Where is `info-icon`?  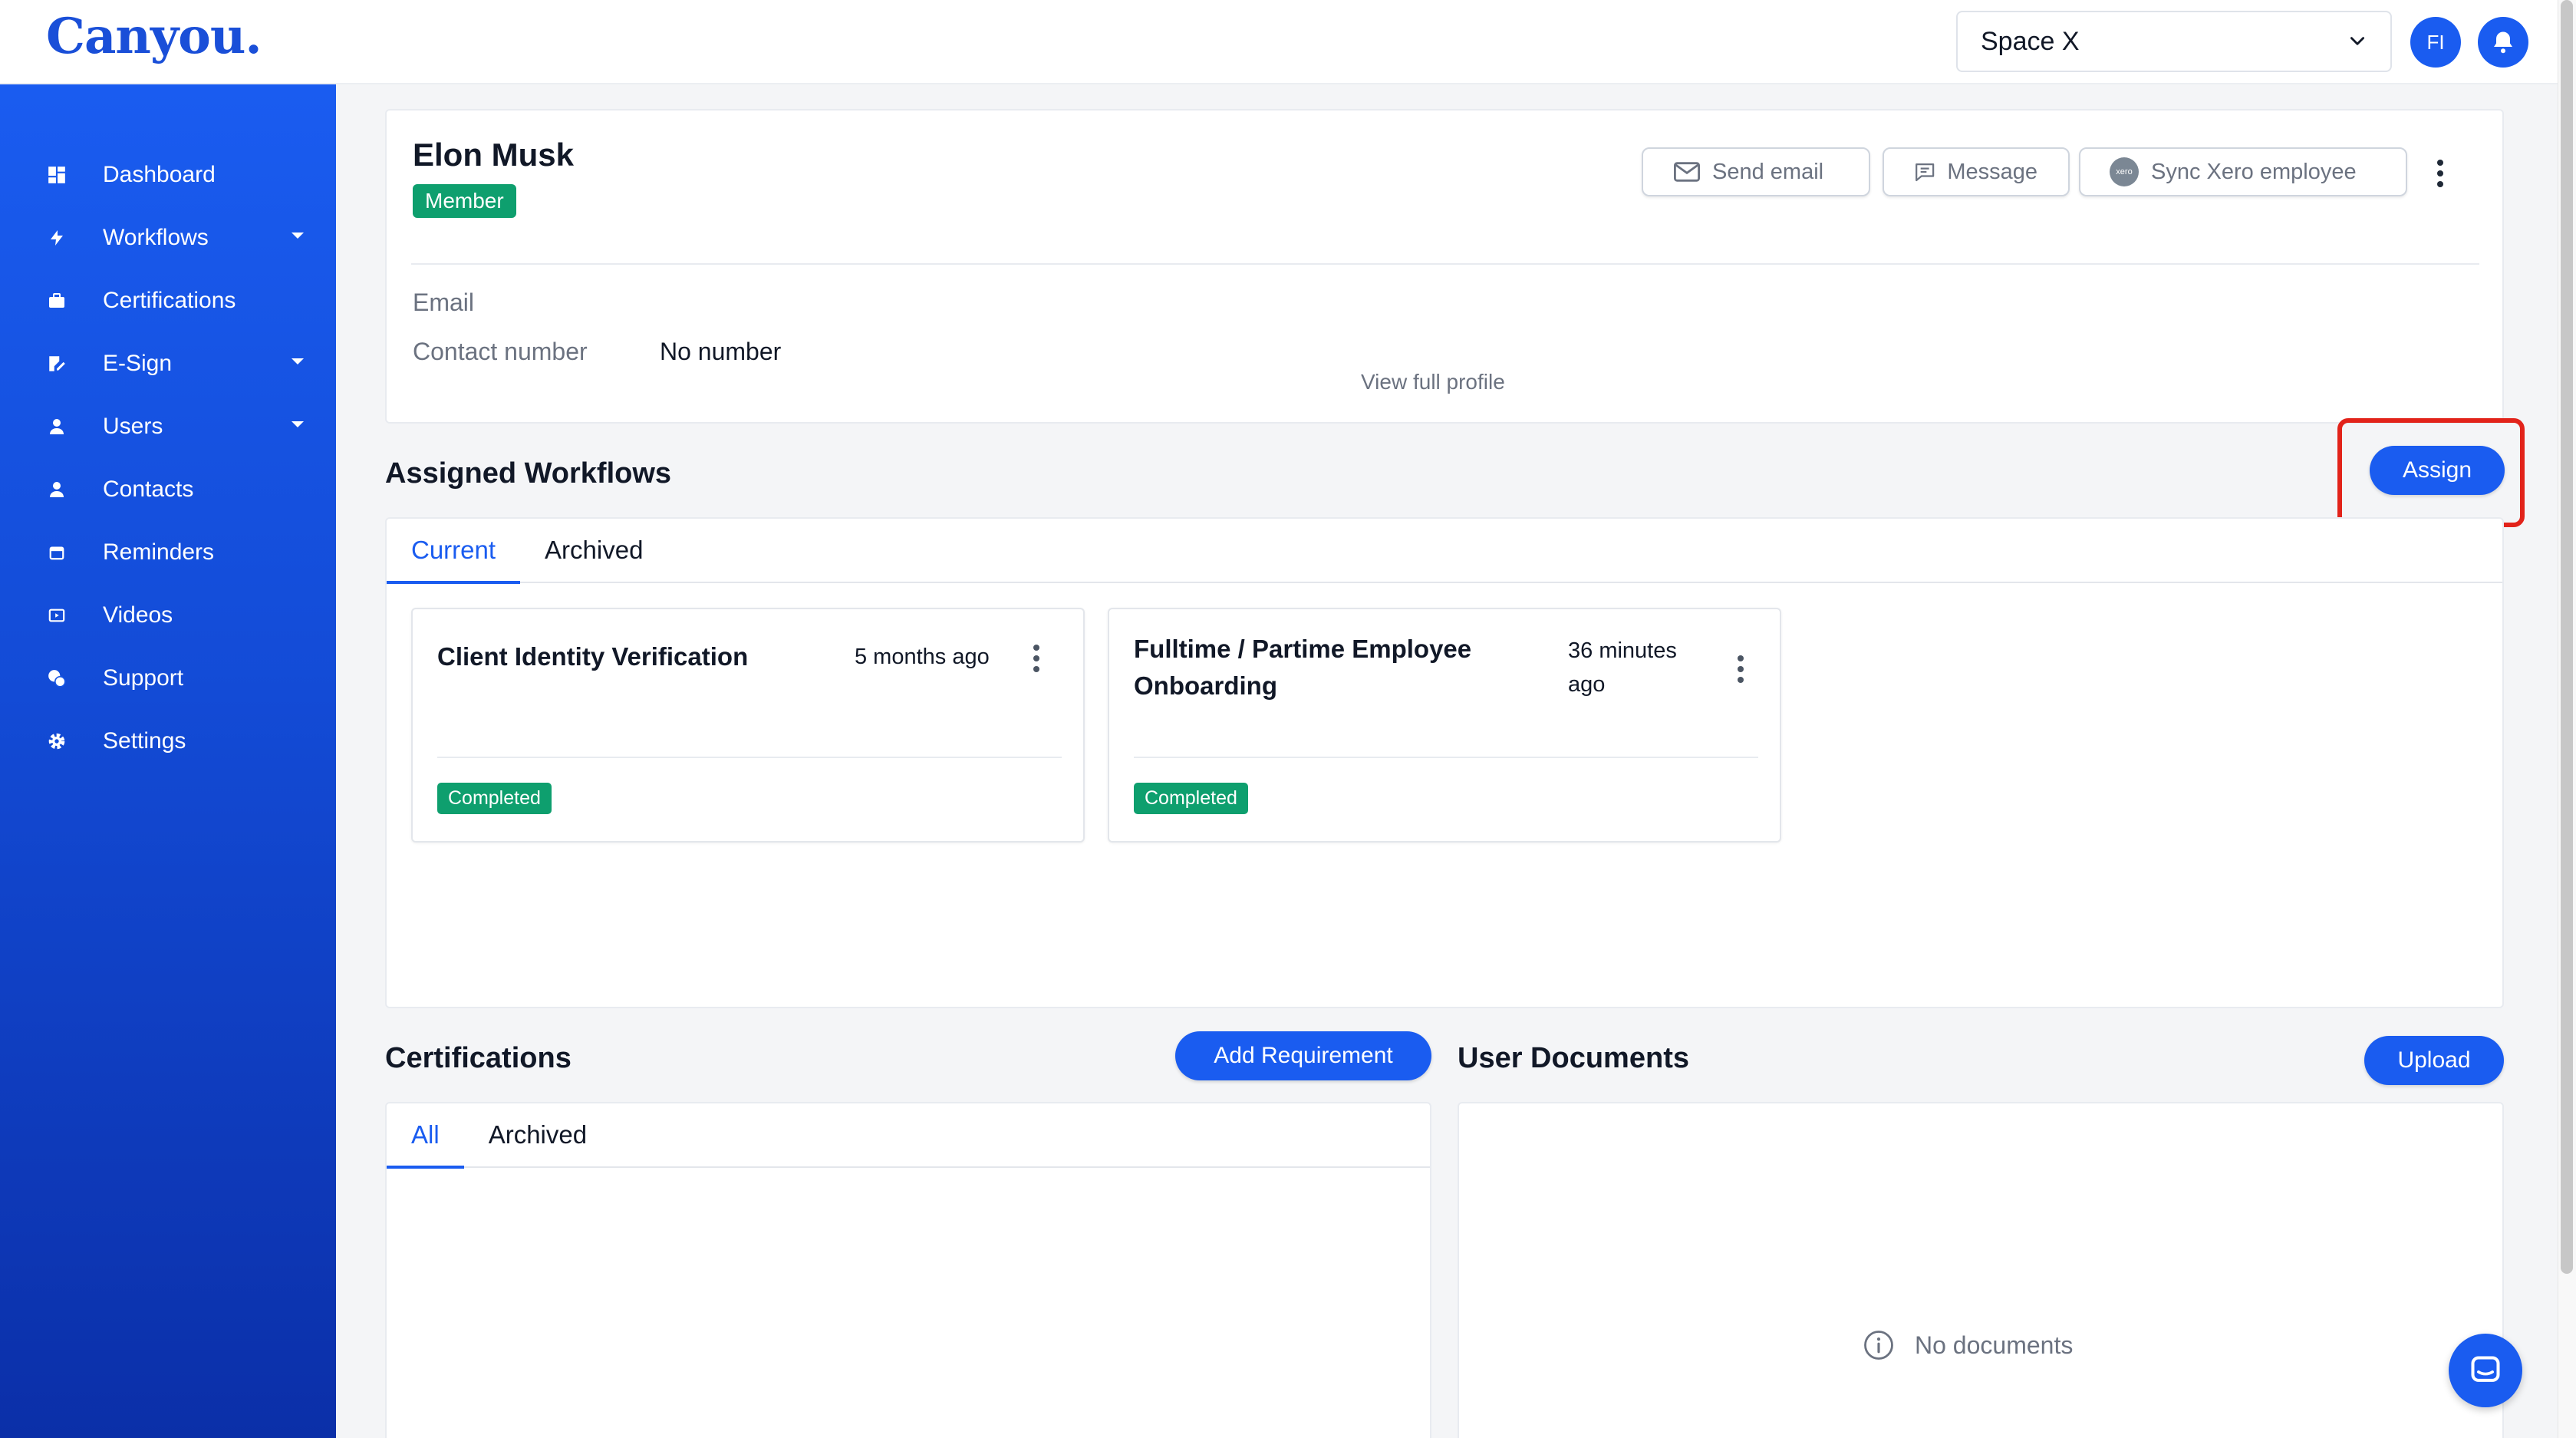
info-icon is located at coordinates (1878, 1345).